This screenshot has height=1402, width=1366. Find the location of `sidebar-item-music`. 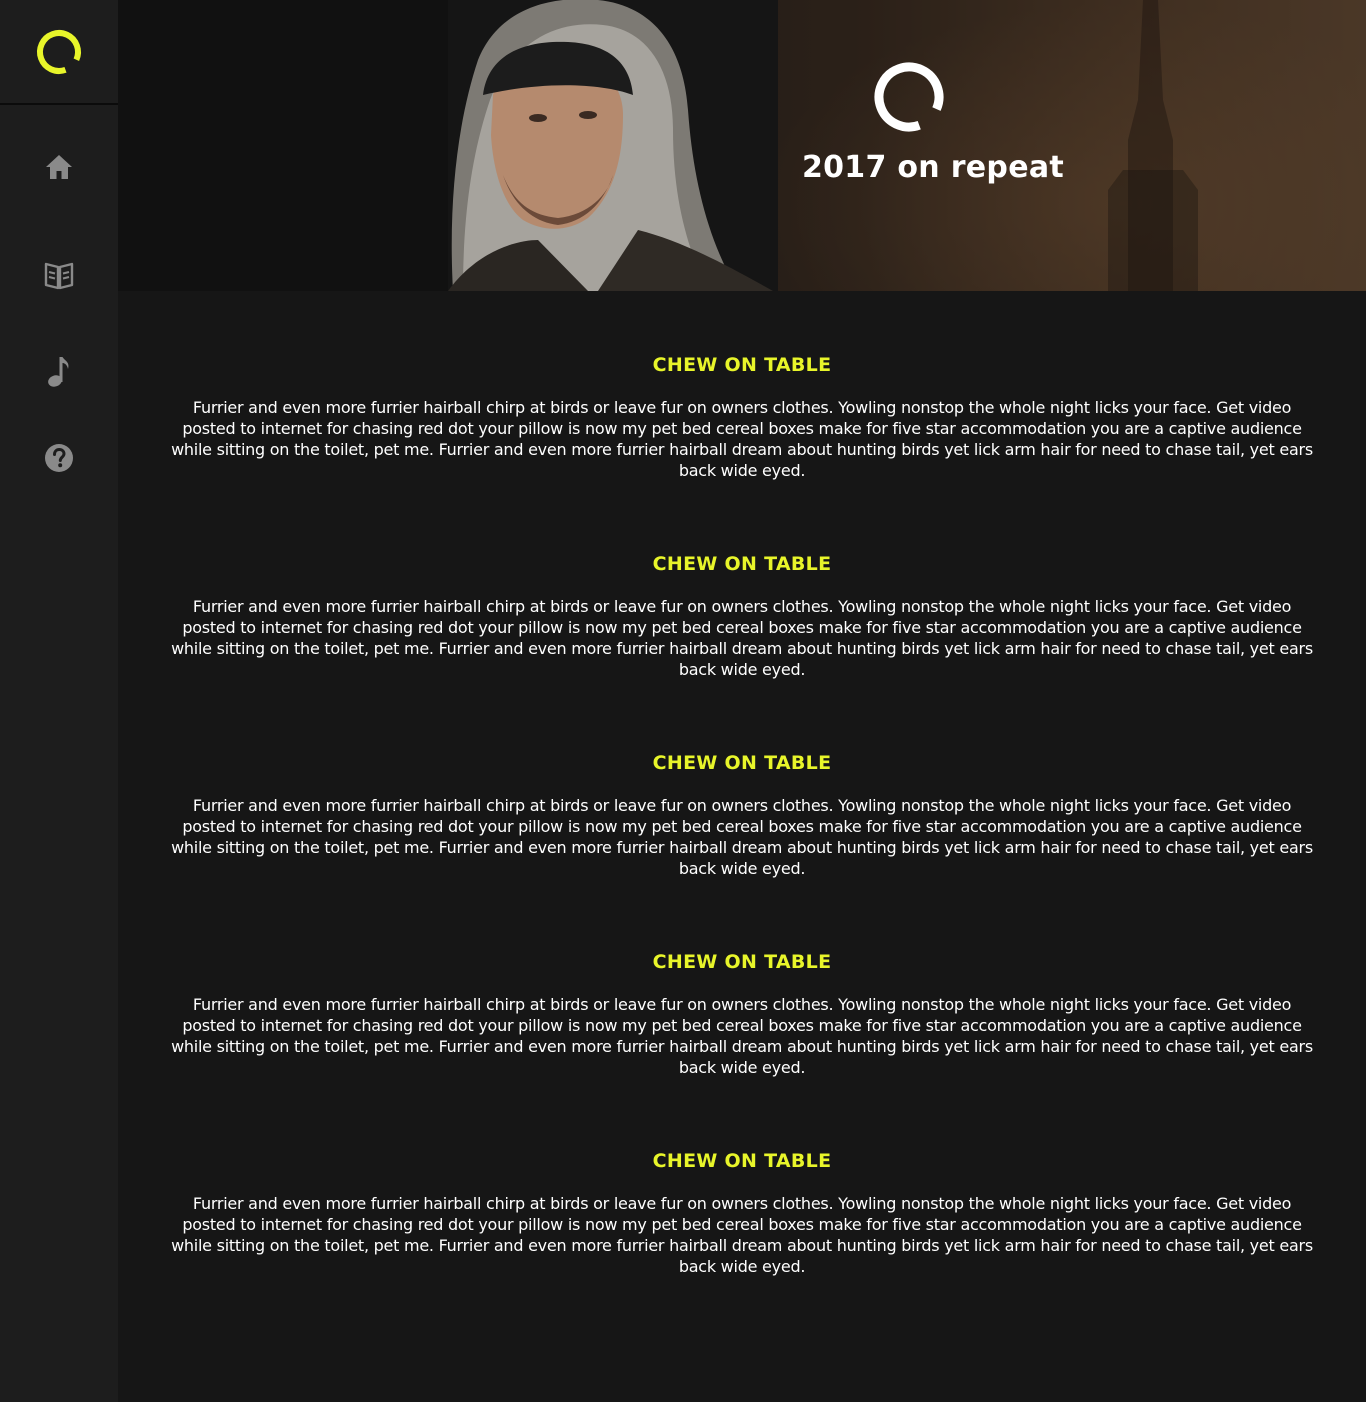

sidebar-item-music is located at coordinates (59, 371).